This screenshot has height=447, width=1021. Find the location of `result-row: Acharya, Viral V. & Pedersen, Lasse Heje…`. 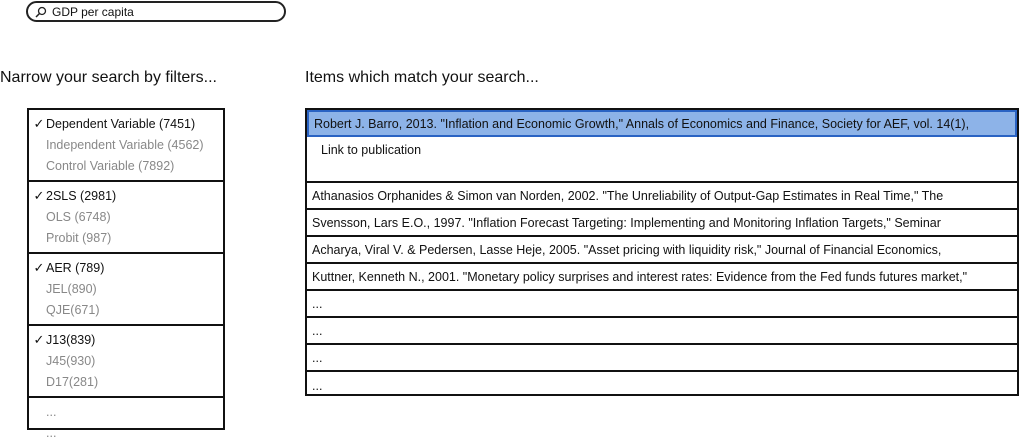

result-row: Acharya, Viral V. & Pedersen, Lasse Heje… is located at coordinates (662, 250).